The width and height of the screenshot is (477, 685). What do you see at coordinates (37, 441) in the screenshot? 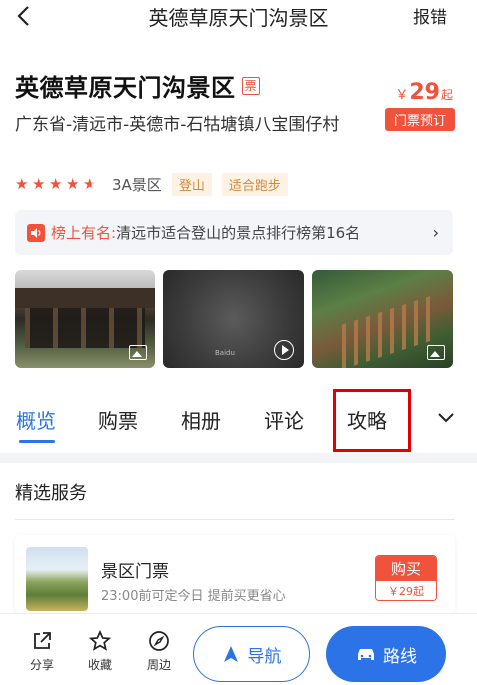
I see `active-tab-indicator` at bounding box center [37, 441].